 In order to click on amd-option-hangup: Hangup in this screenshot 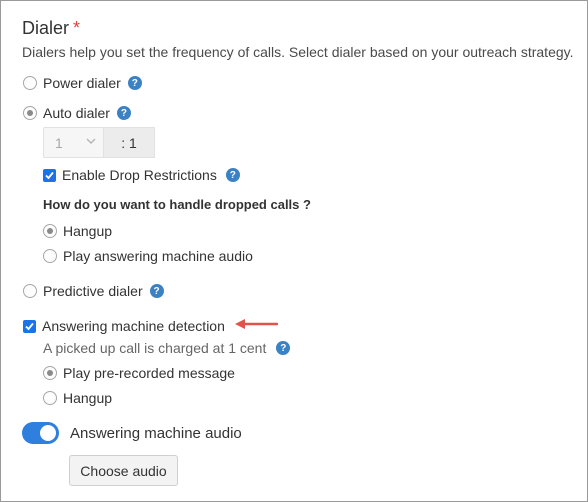, I will do `click(77, 398)`.